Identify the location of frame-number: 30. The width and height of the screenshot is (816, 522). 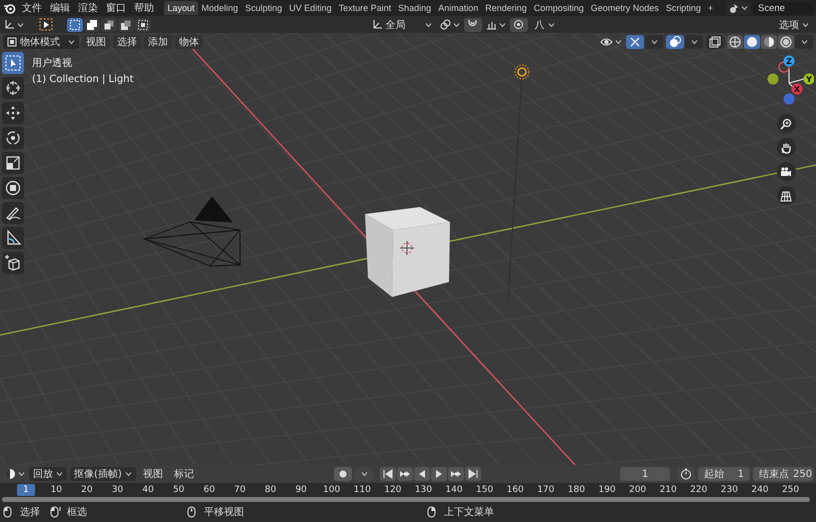
(117, 490).